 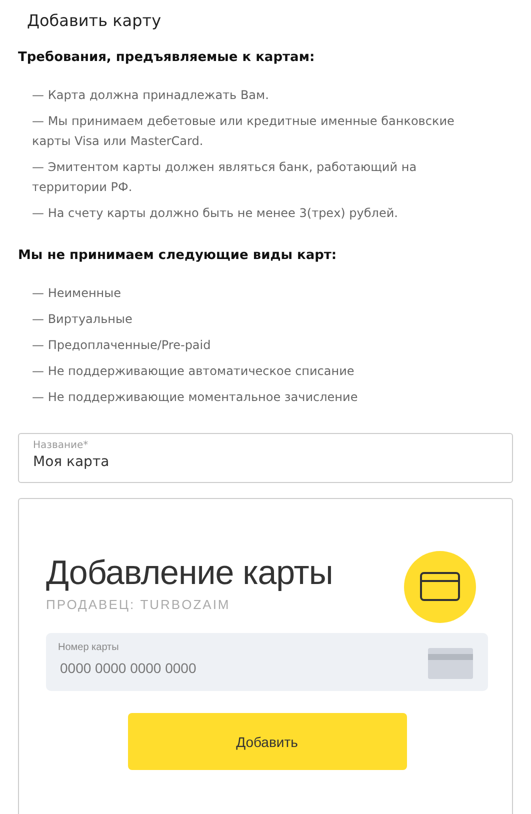 What do you see at coordinates (194, 371) in the screenshot?
I see `list-item: — Не поддерживающие автоматическое списание` at bounding box center [194, 371].